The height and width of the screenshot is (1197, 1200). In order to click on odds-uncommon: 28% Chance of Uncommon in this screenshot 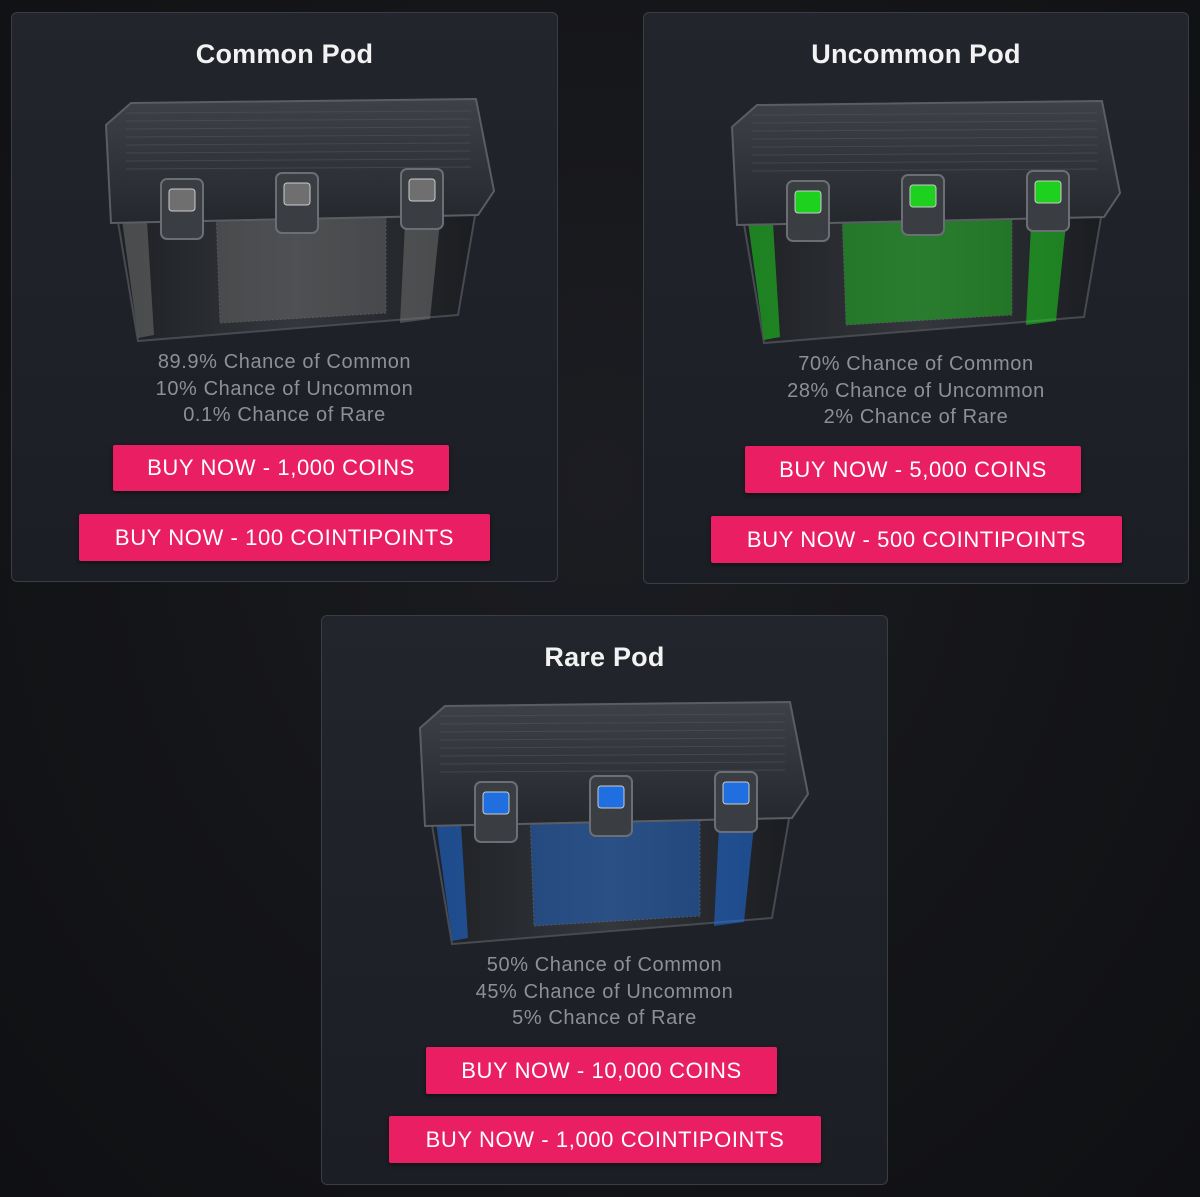, I will do `click(916, 390)`.